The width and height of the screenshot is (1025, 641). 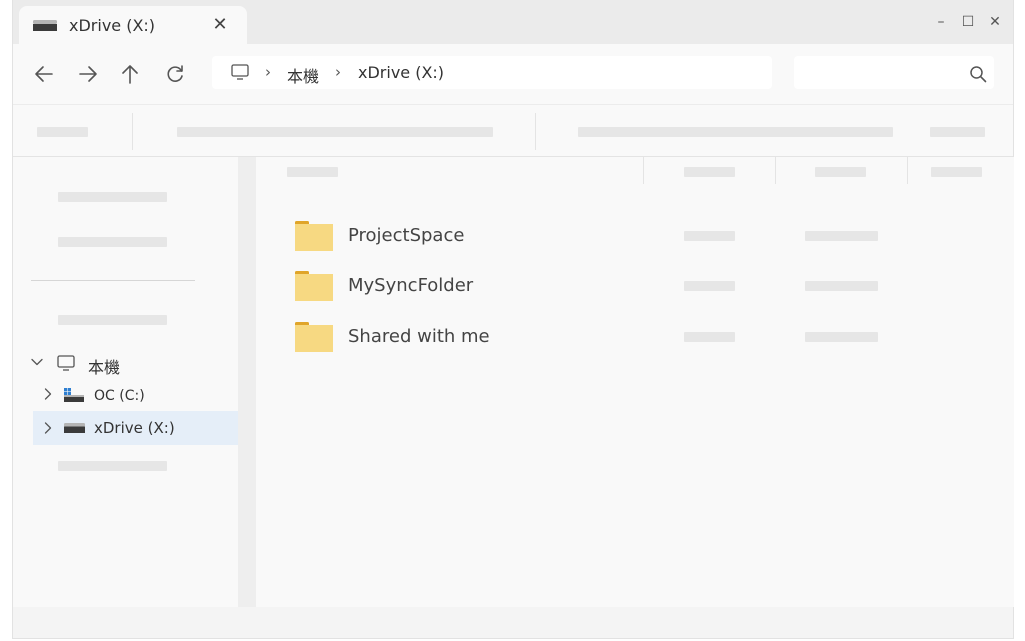 I want to click on sidebar-item-label: xDrive (X:), so click(x=134, y=428).